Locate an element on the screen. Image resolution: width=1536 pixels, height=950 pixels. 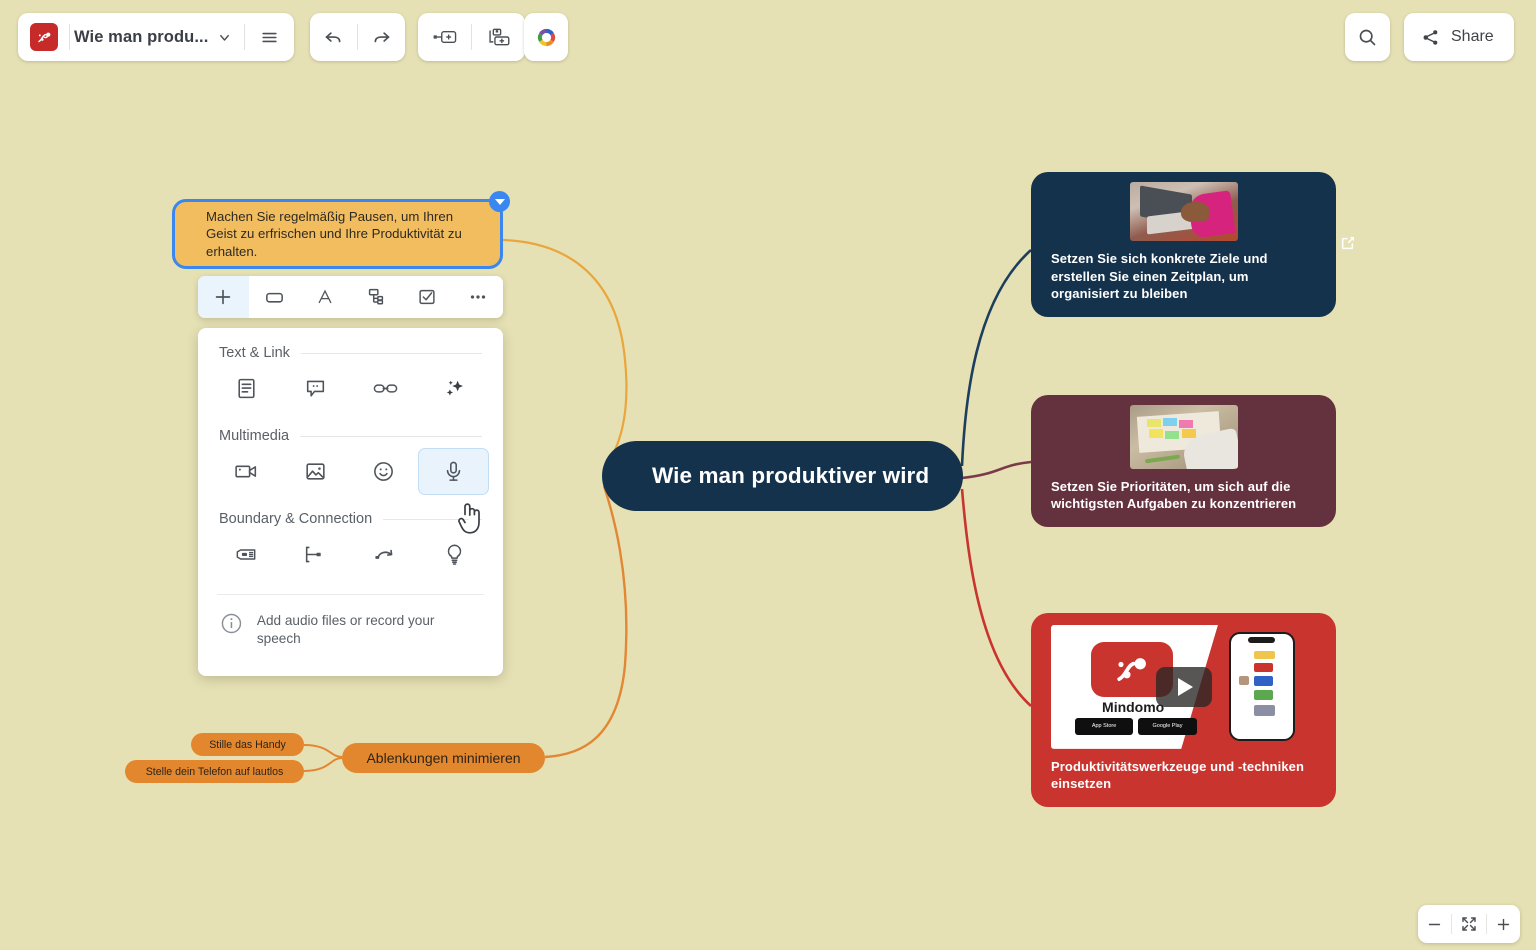
insert-summary-button is located at coordinates (246, 554).